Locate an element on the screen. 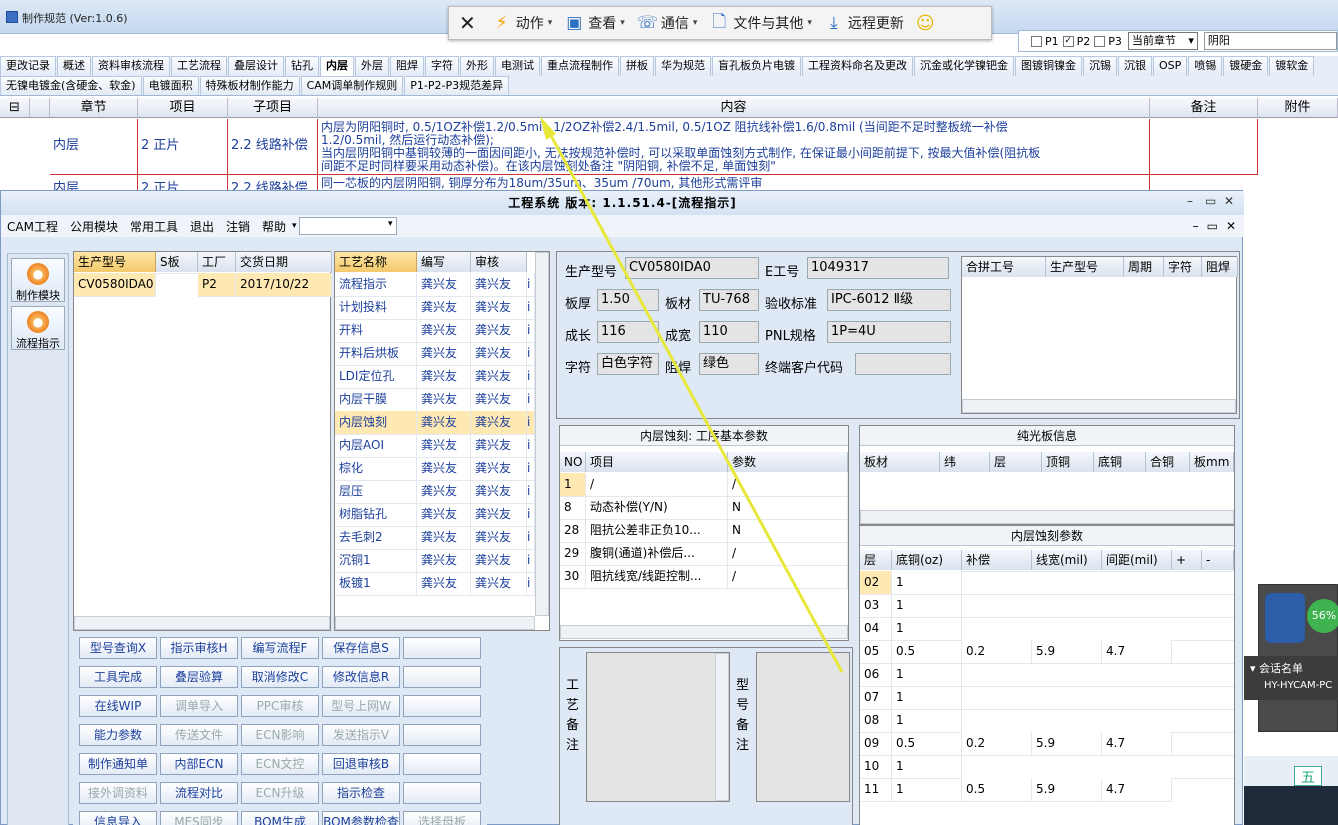 This screenshot has height=825, width=1338. table-cell-sp: 4.7 is located at coordinates (1137, 652).